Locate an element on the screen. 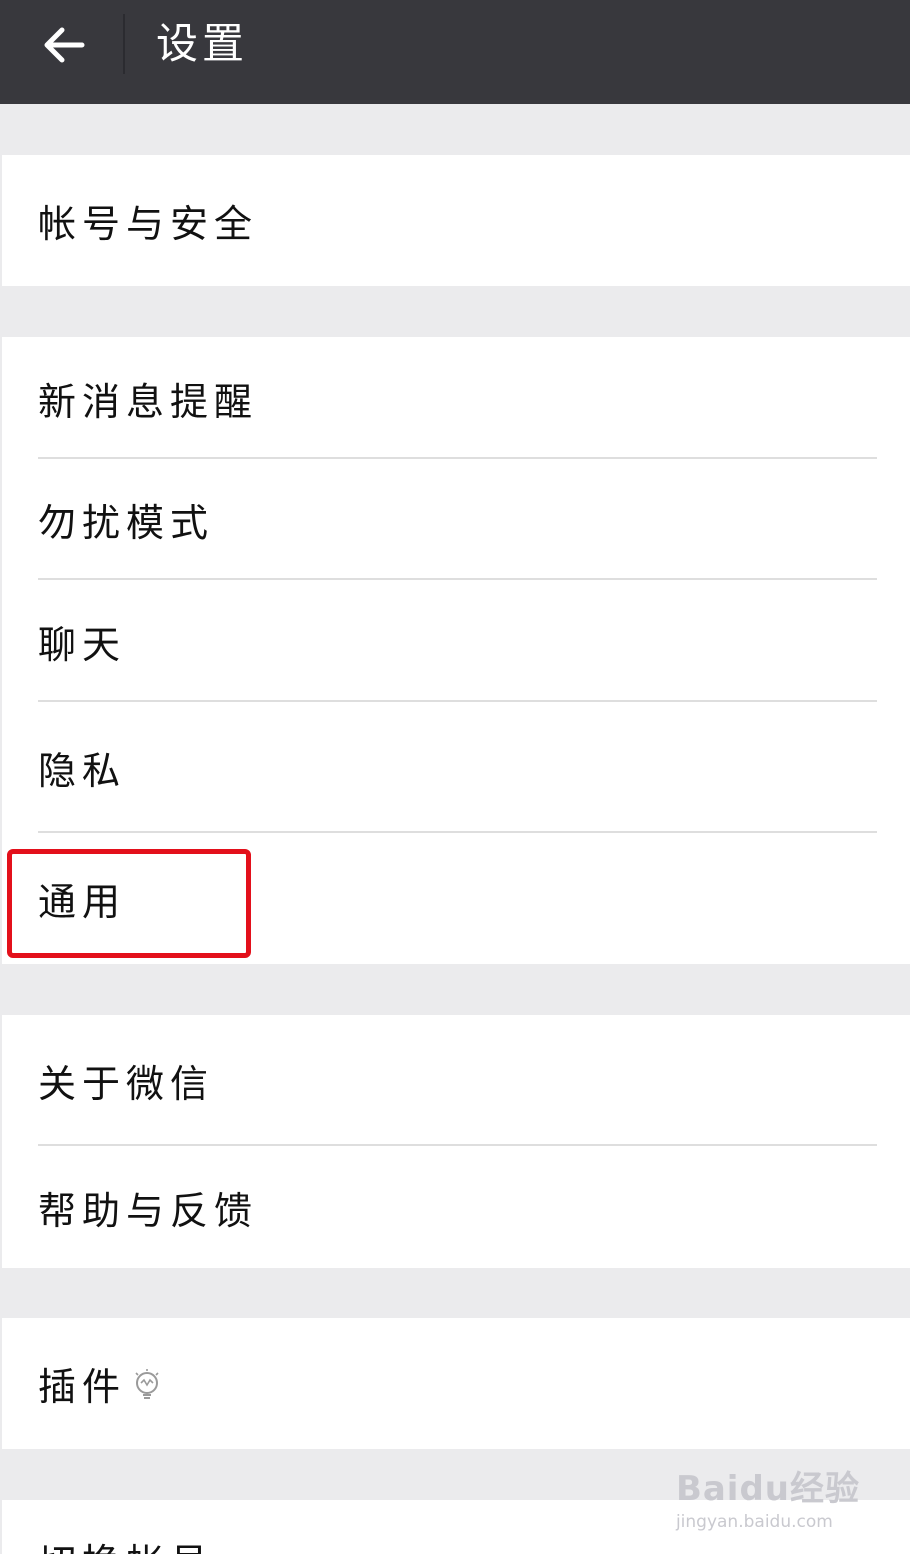 The height and width of the screenshot is (1554, 910). settings-item-help-feedback: 帮助与反馈 is located at coordinates (456, 1207).